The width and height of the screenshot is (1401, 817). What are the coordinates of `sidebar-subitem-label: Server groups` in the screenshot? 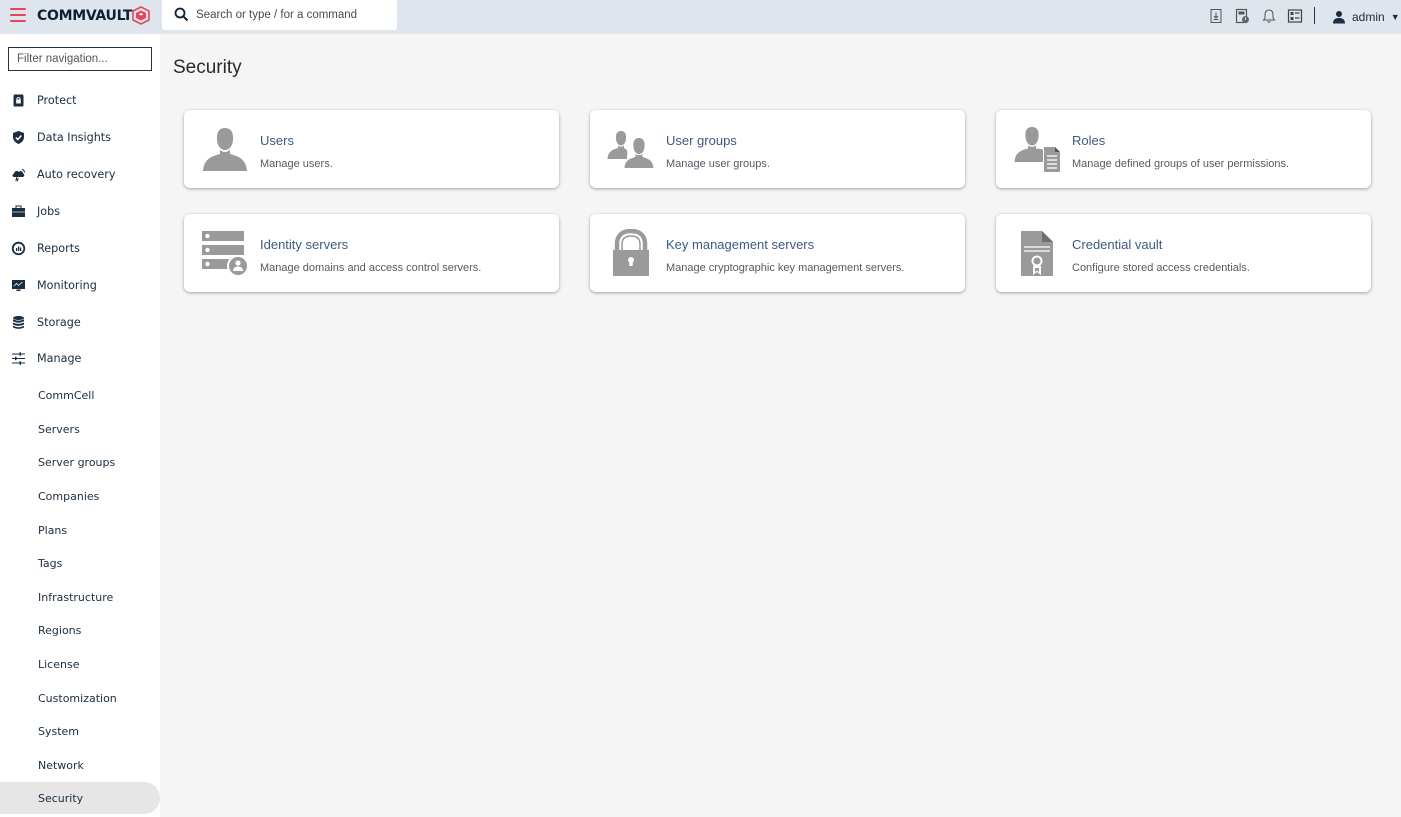 It's located at (77, 462).